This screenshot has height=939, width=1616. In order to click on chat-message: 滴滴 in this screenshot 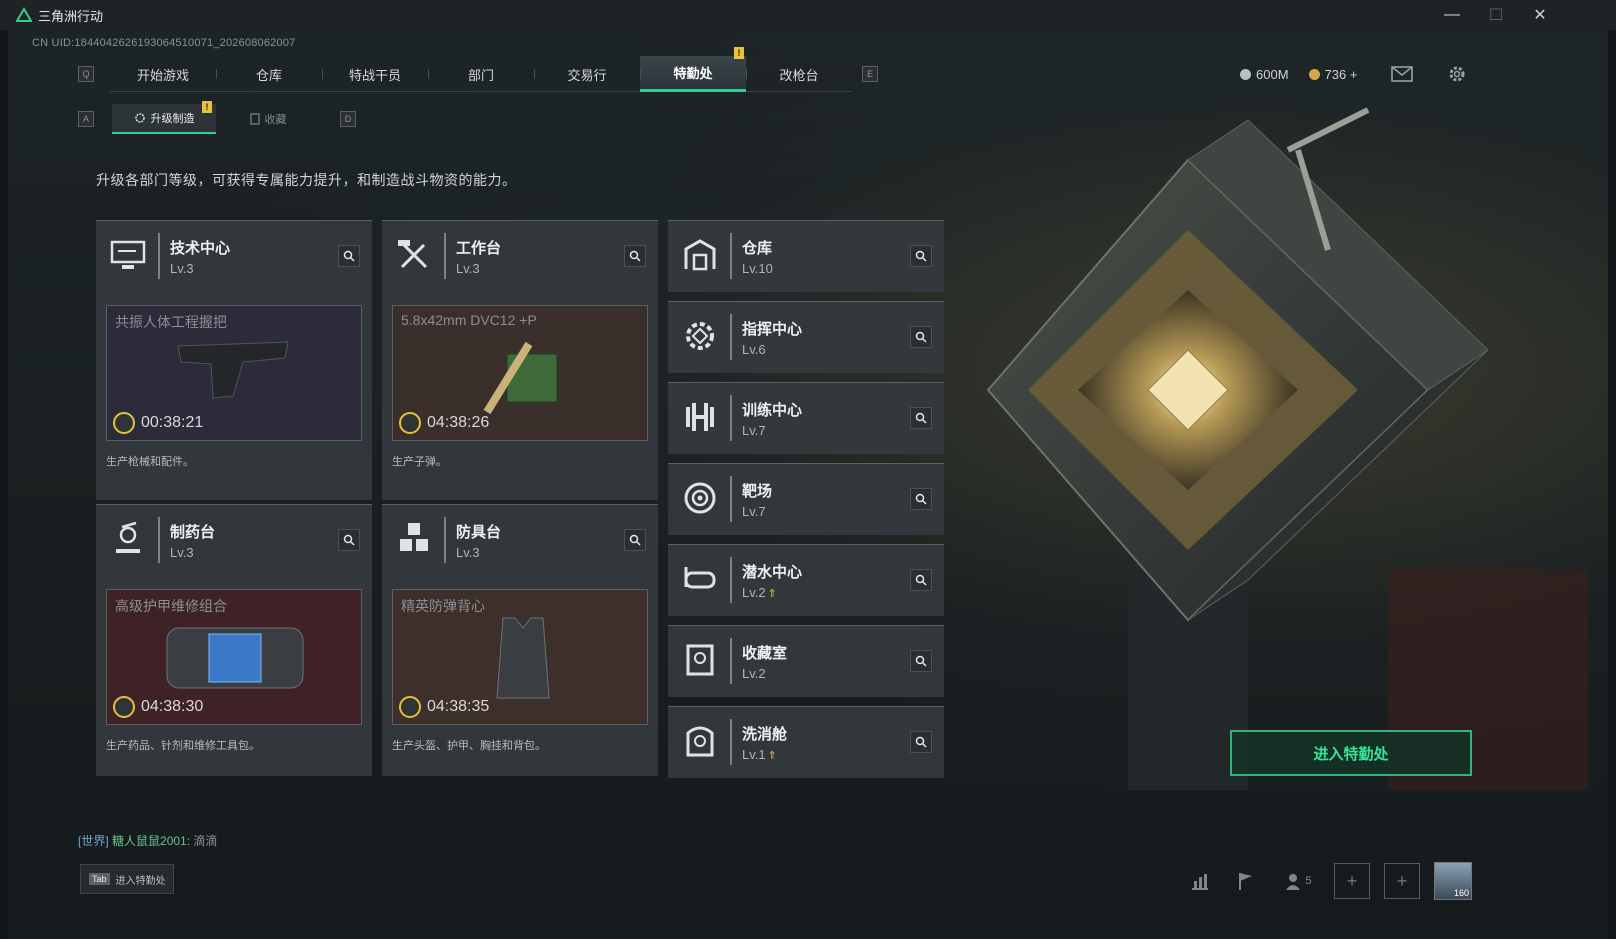, I will do `click(205, 841)`.